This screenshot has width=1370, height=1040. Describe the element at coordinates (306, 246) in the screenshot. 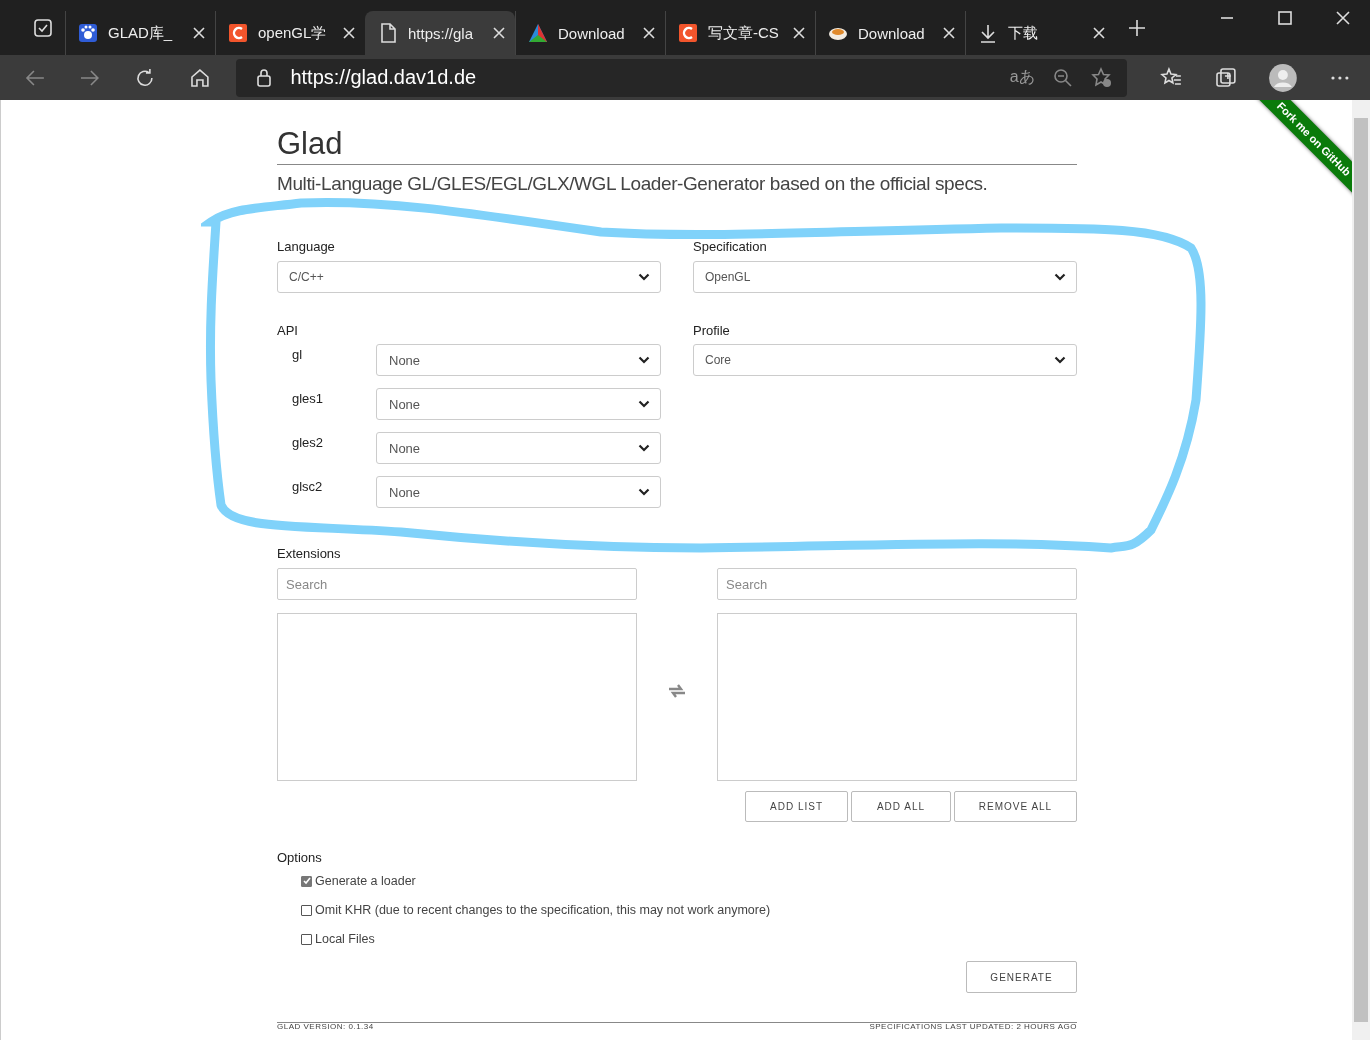

I see `field-label: Language` at that location.